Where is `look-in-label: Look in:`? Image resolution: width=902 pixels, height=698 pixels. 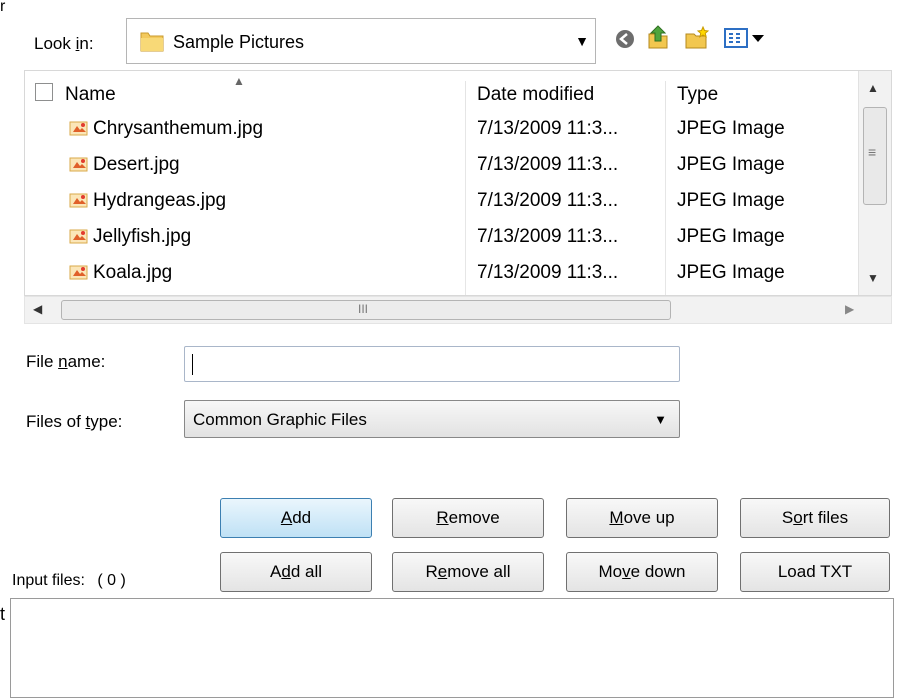
look-in-label: Look in: is located at coordinates (64, 43).